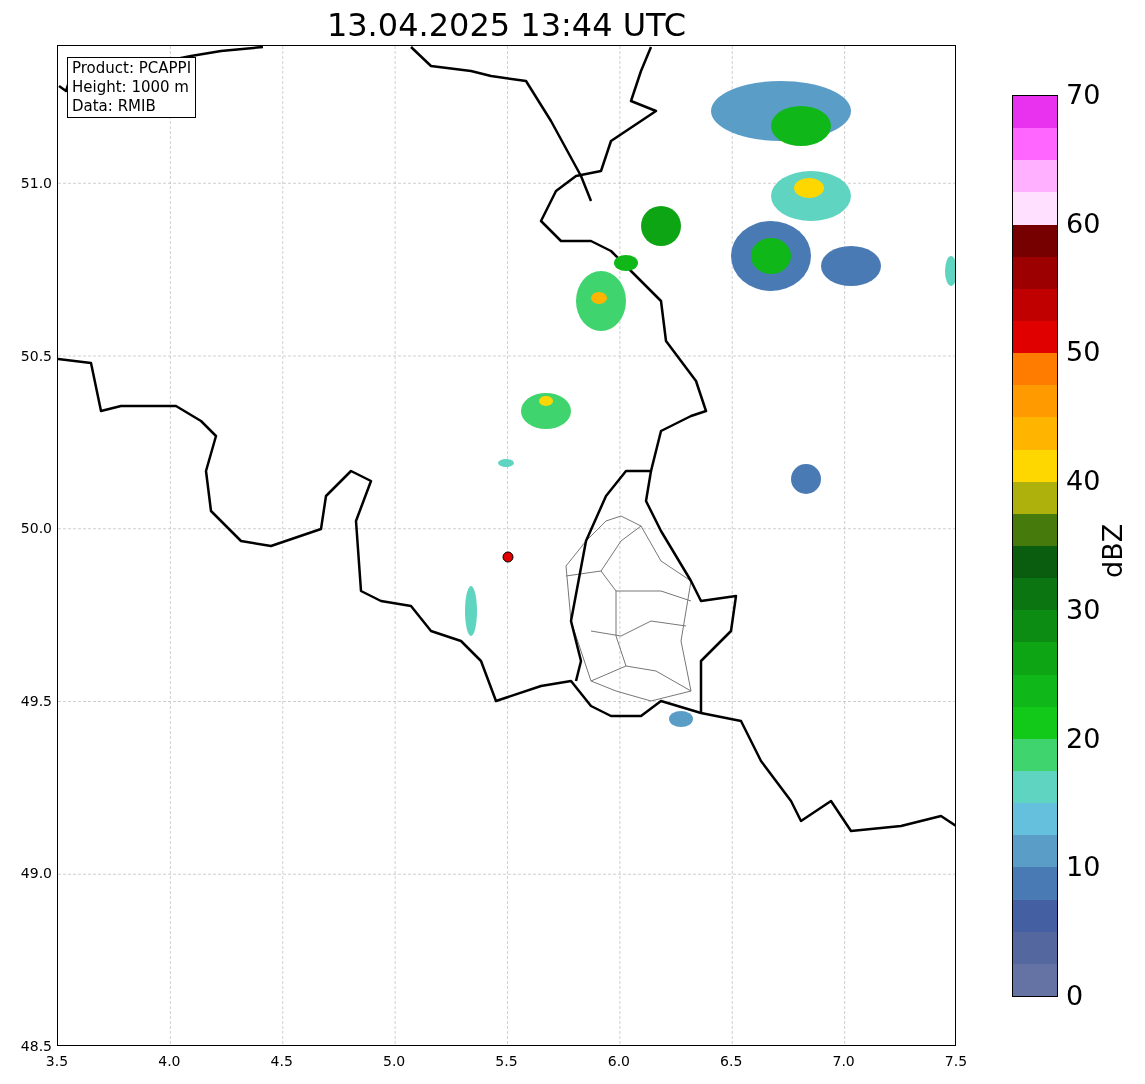 This screenshot has width=1145, height=1084. Describe the element at coordinates (731, 1061) in the screenshot. I see `x-tick-label: 6.5` at that location.